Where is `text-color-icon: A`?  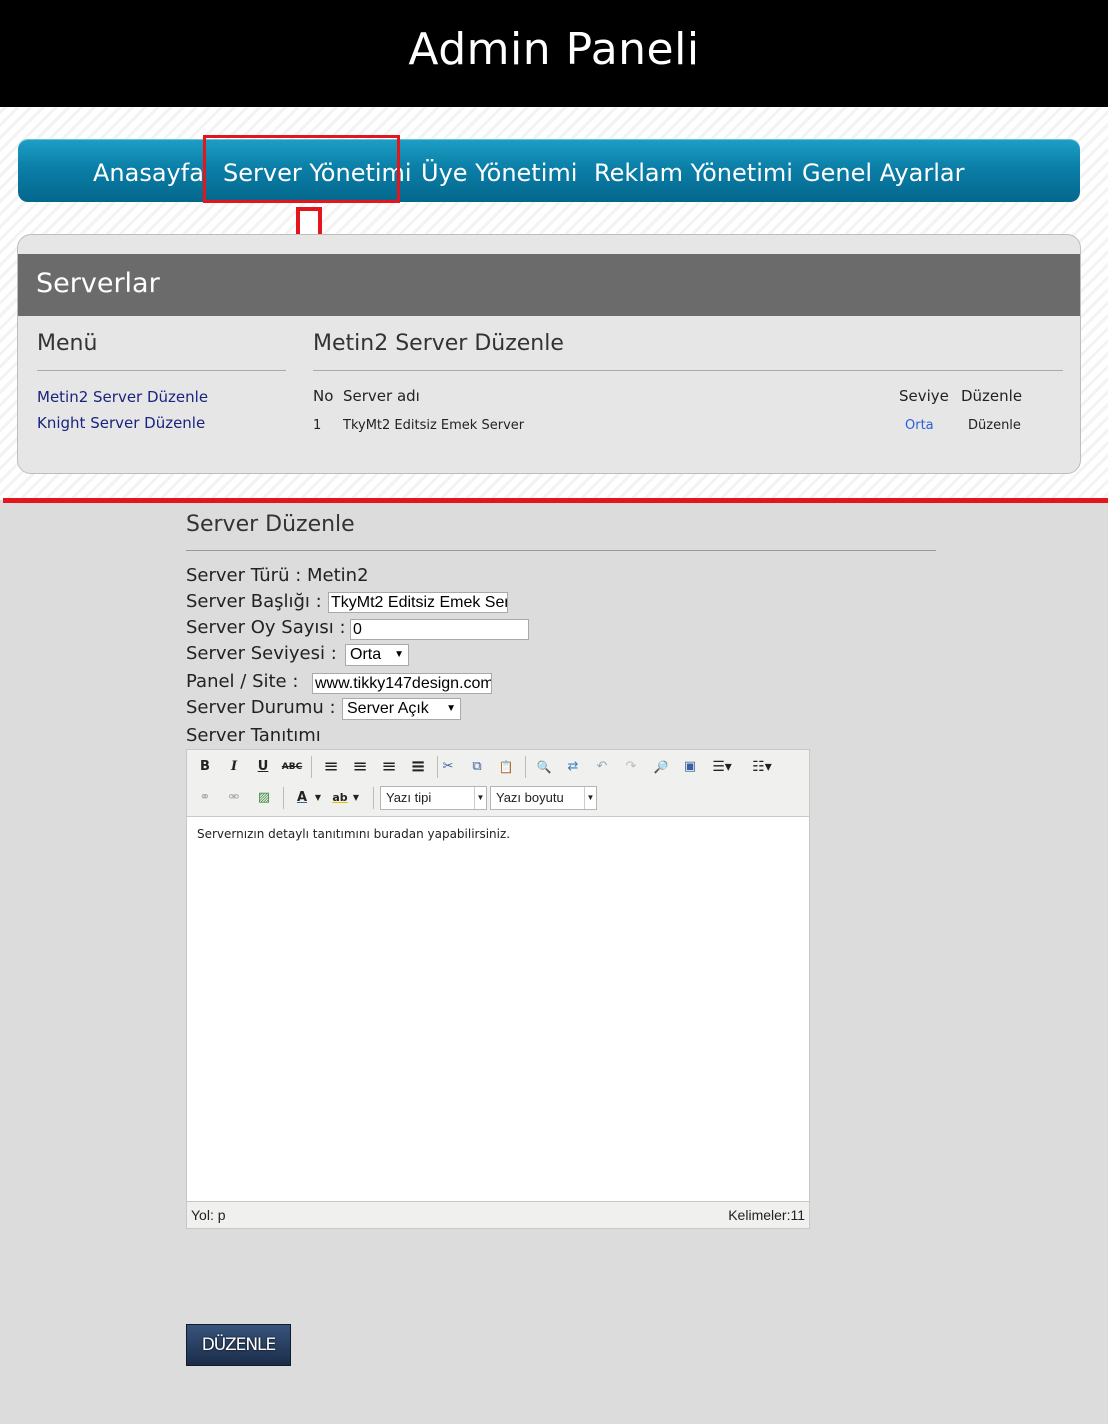
text-color-icon: A is located at coordinates (302, 798).